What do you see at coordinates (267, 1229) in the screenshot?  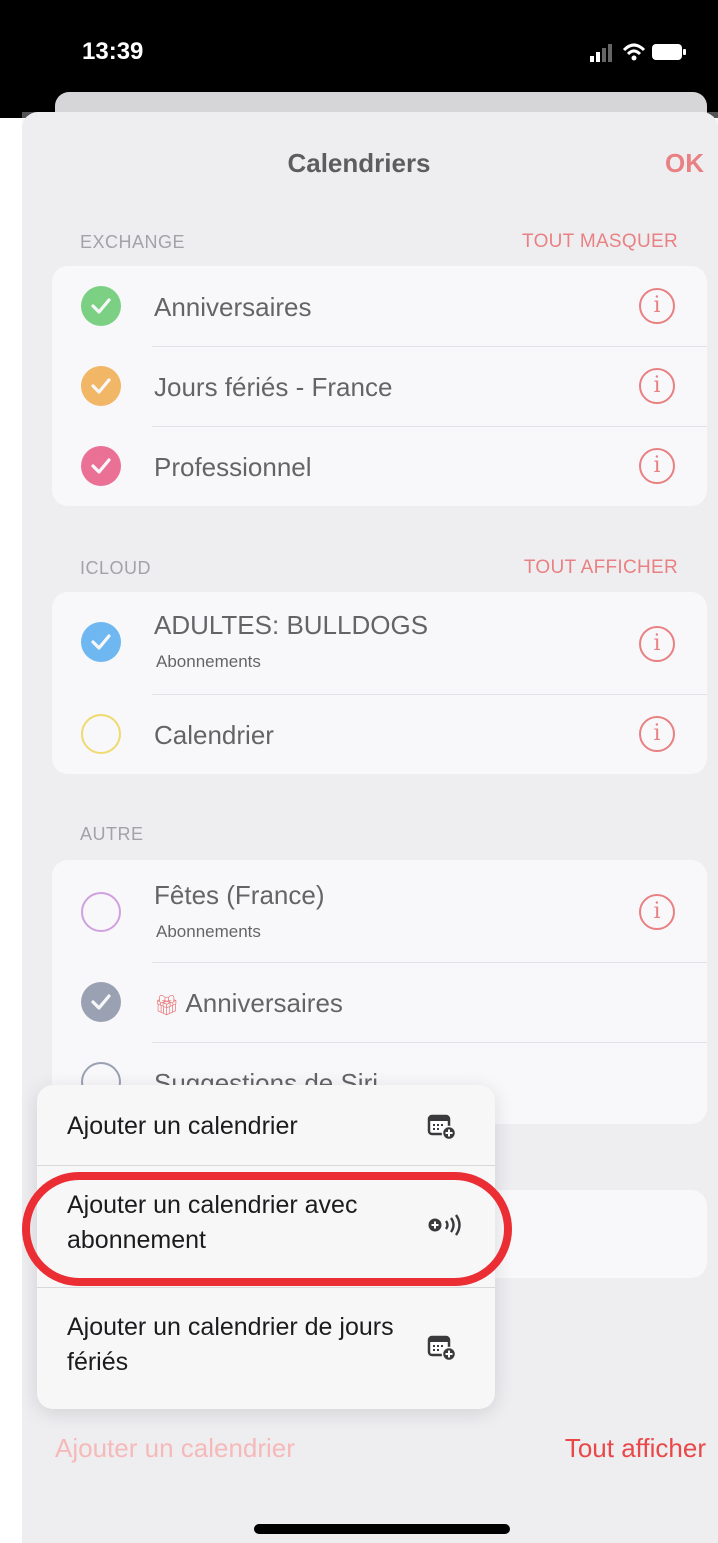 I see `highlight-annotation` at bounding box center [267, 1229].